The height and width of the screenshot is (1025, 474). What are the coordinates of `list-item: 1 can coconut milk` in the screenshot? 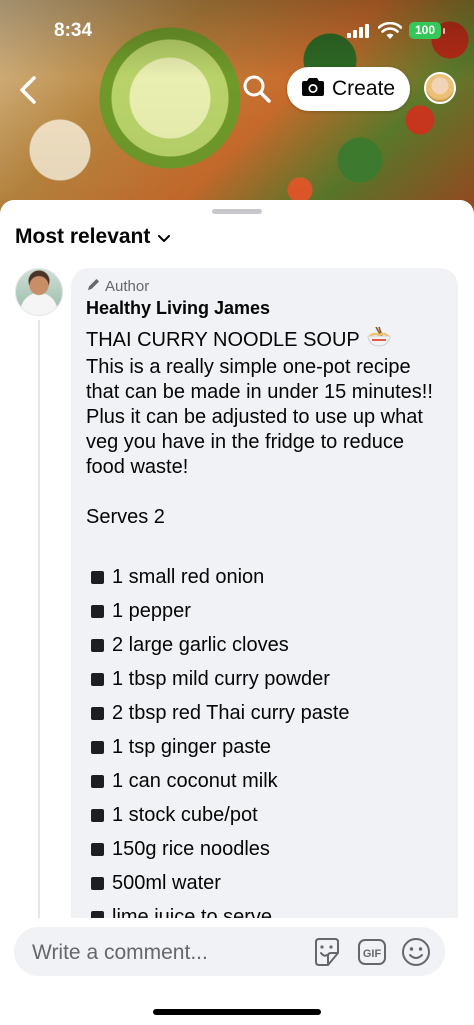 It's located at (266, 781).